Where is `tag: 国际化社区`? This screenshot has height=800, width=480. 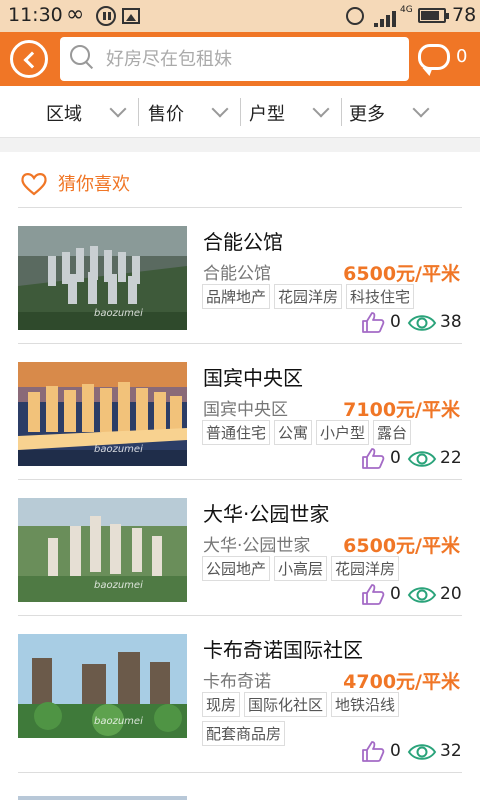 tag: 国际化社区 is located at coordinates (286, 704).